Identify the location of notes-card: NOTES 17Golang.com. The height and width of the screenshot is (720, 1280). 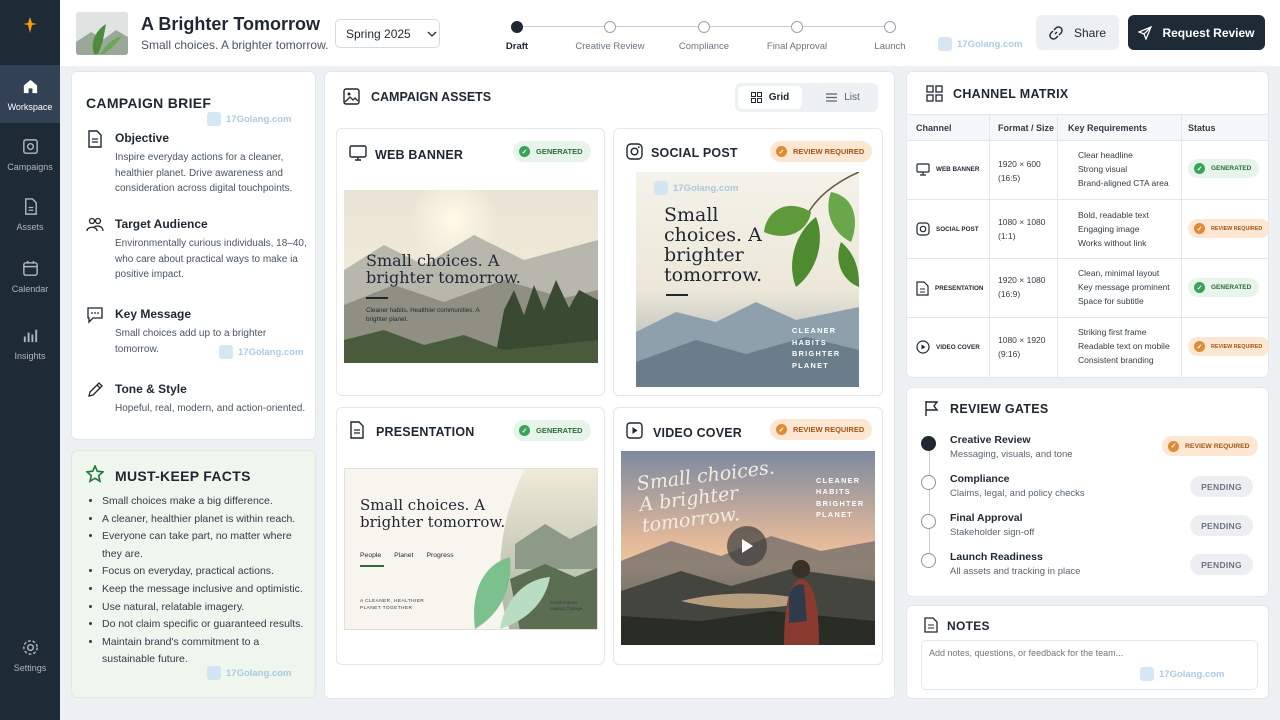
(1087, 652).